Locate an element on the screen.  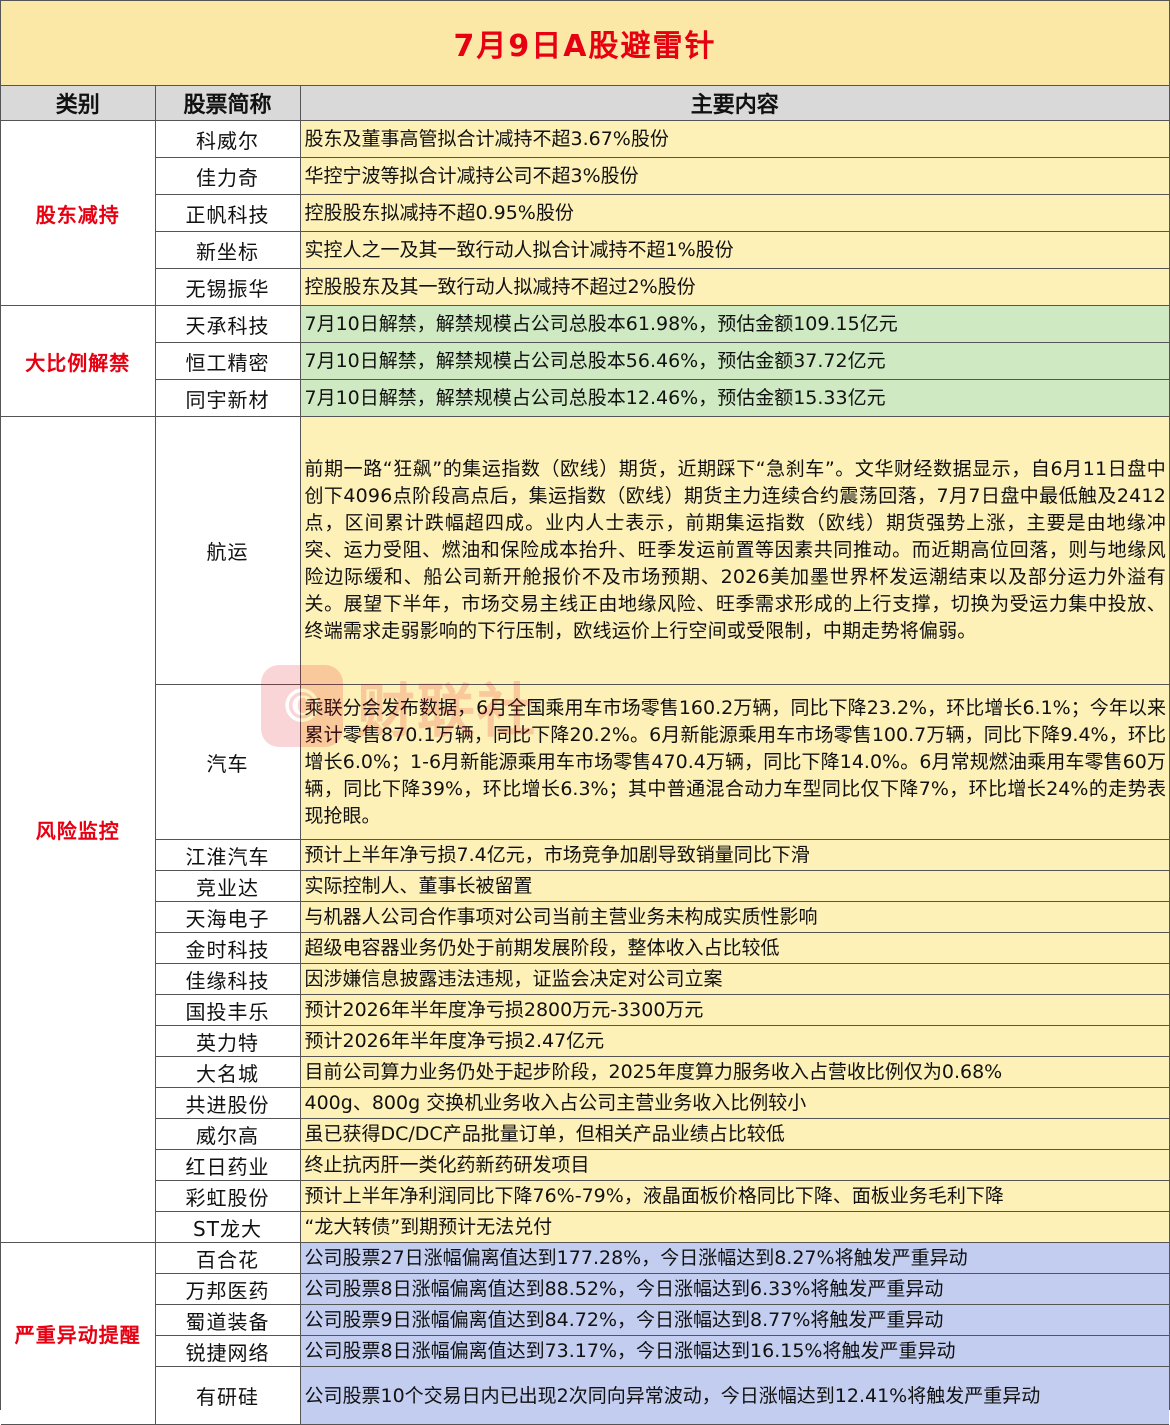
table-row: 江淮汽车 预计上半年净亏损7.4亿元，市场竞争加剧导致销量同比下滑 is located at coordinates (585, 855).